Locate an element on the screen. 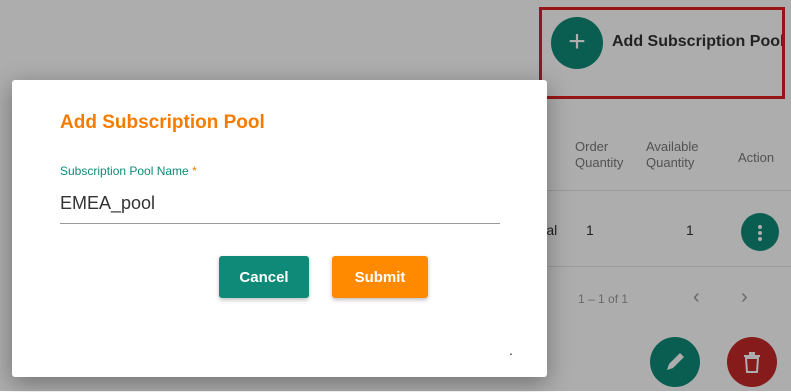  field-label-text: Subscription Pool Name is located at coordinates (124, 171).